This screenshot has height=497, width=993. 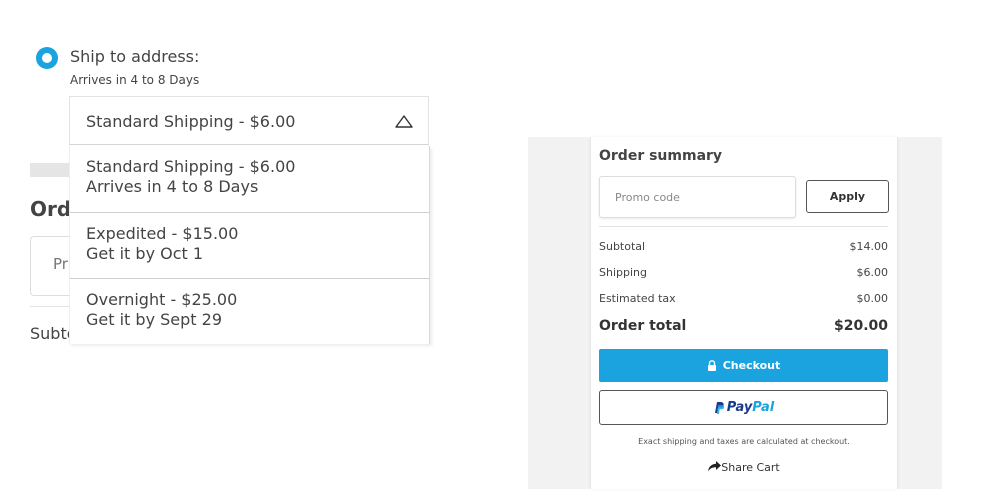 I want to click on background-divider-bar, so click(x=50, y=170).